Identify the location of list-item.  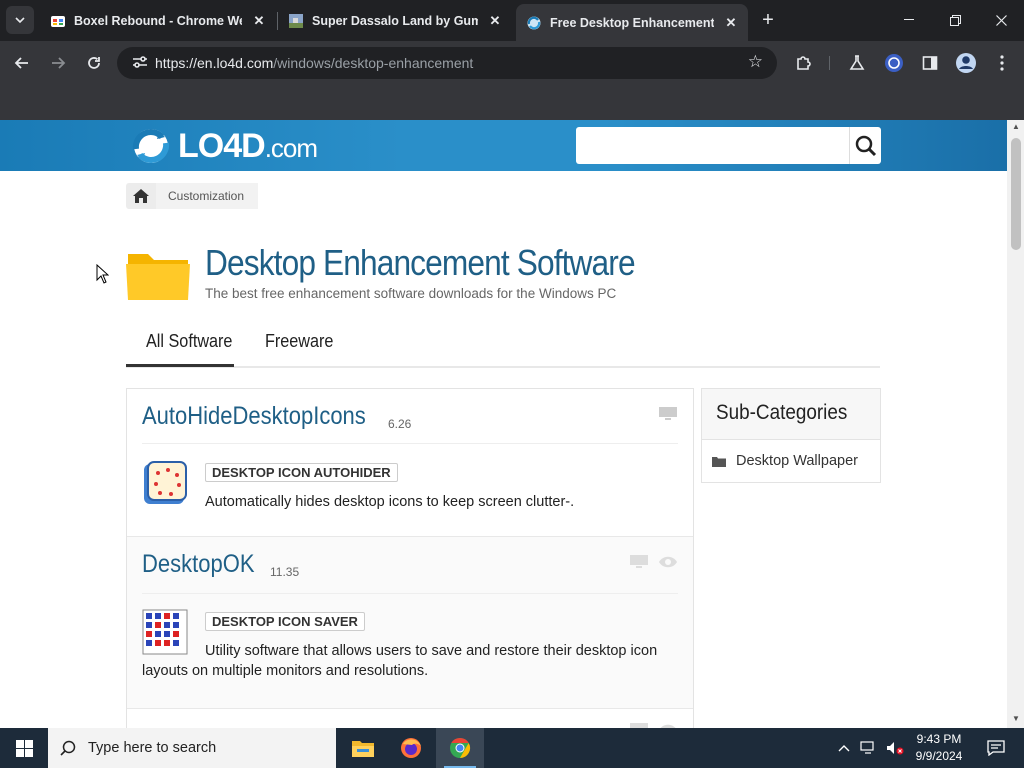
(410, 718).